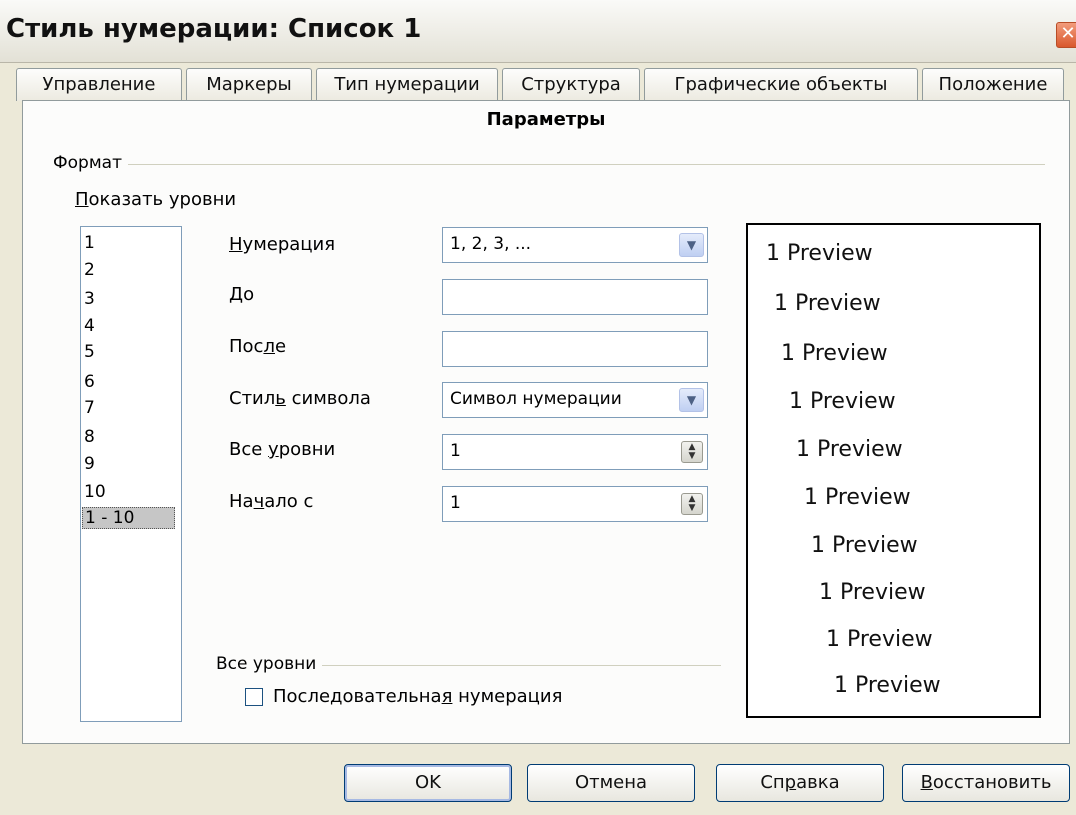 Image resolution: width=1076 pixels, height=815 pixels. What do you see at coordinates (575, 452) in the screenshot?
I see `all-levels-spinner: 1 ▲ ▼` at bounding box center [575, 452].